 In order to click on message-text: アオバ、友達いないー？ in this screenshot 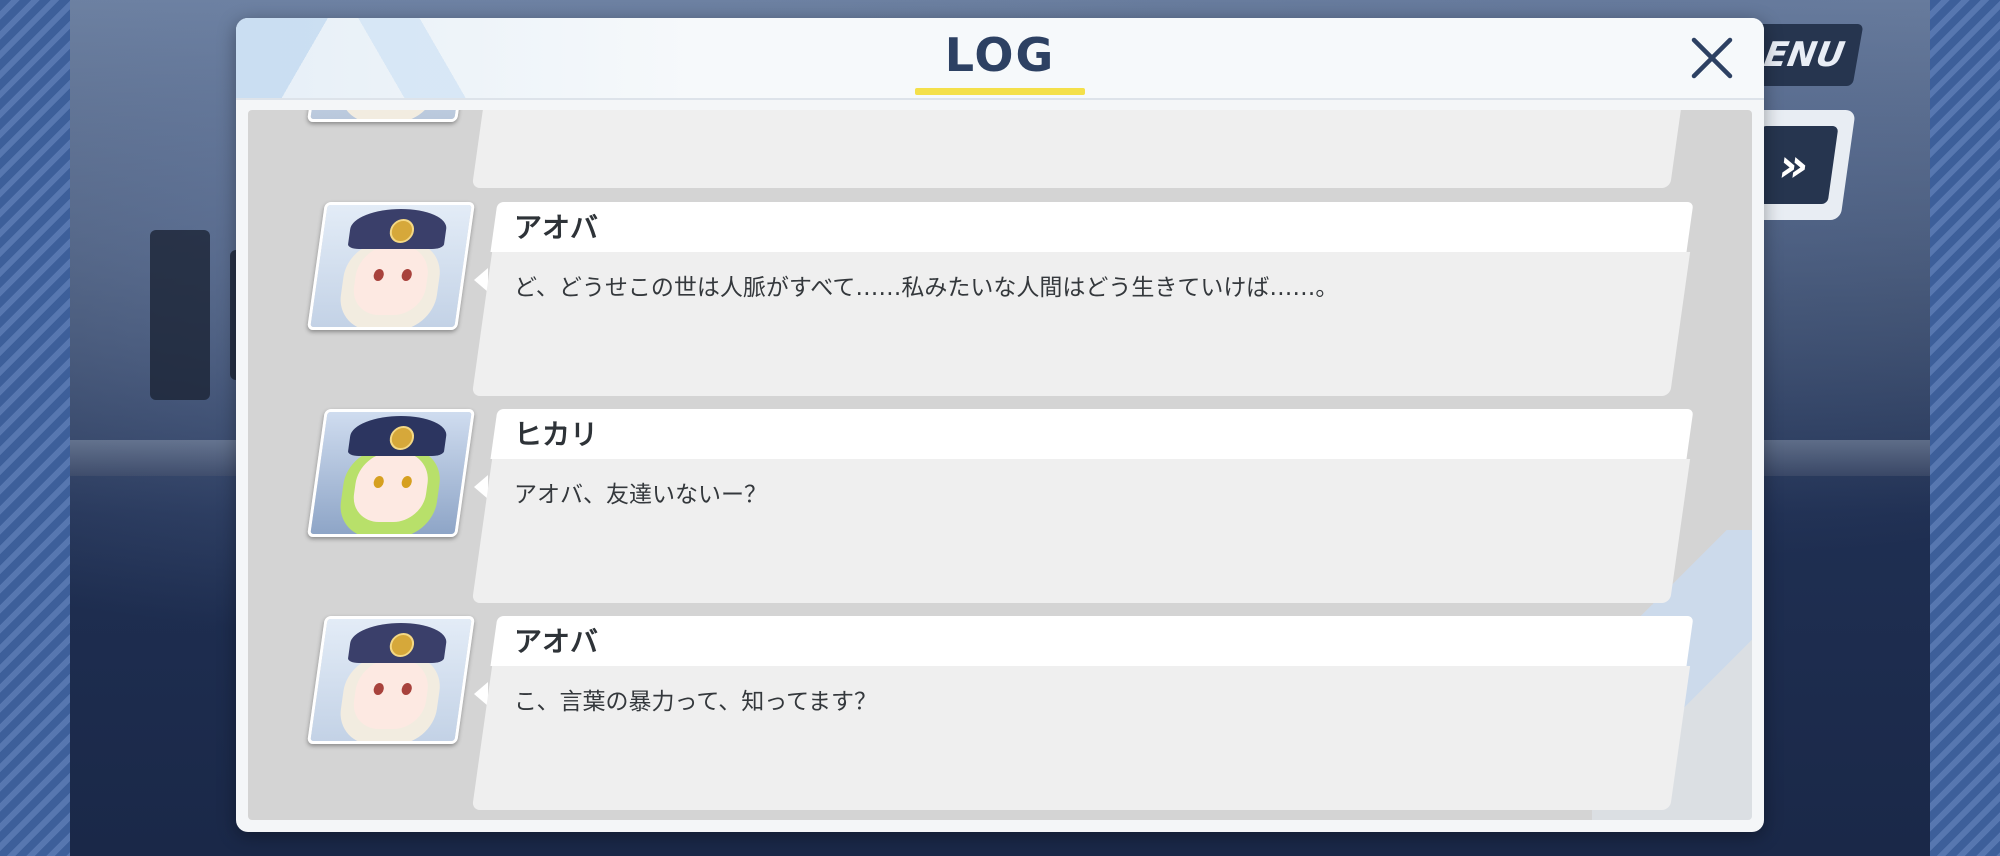, I will do `click(640, 495)`.